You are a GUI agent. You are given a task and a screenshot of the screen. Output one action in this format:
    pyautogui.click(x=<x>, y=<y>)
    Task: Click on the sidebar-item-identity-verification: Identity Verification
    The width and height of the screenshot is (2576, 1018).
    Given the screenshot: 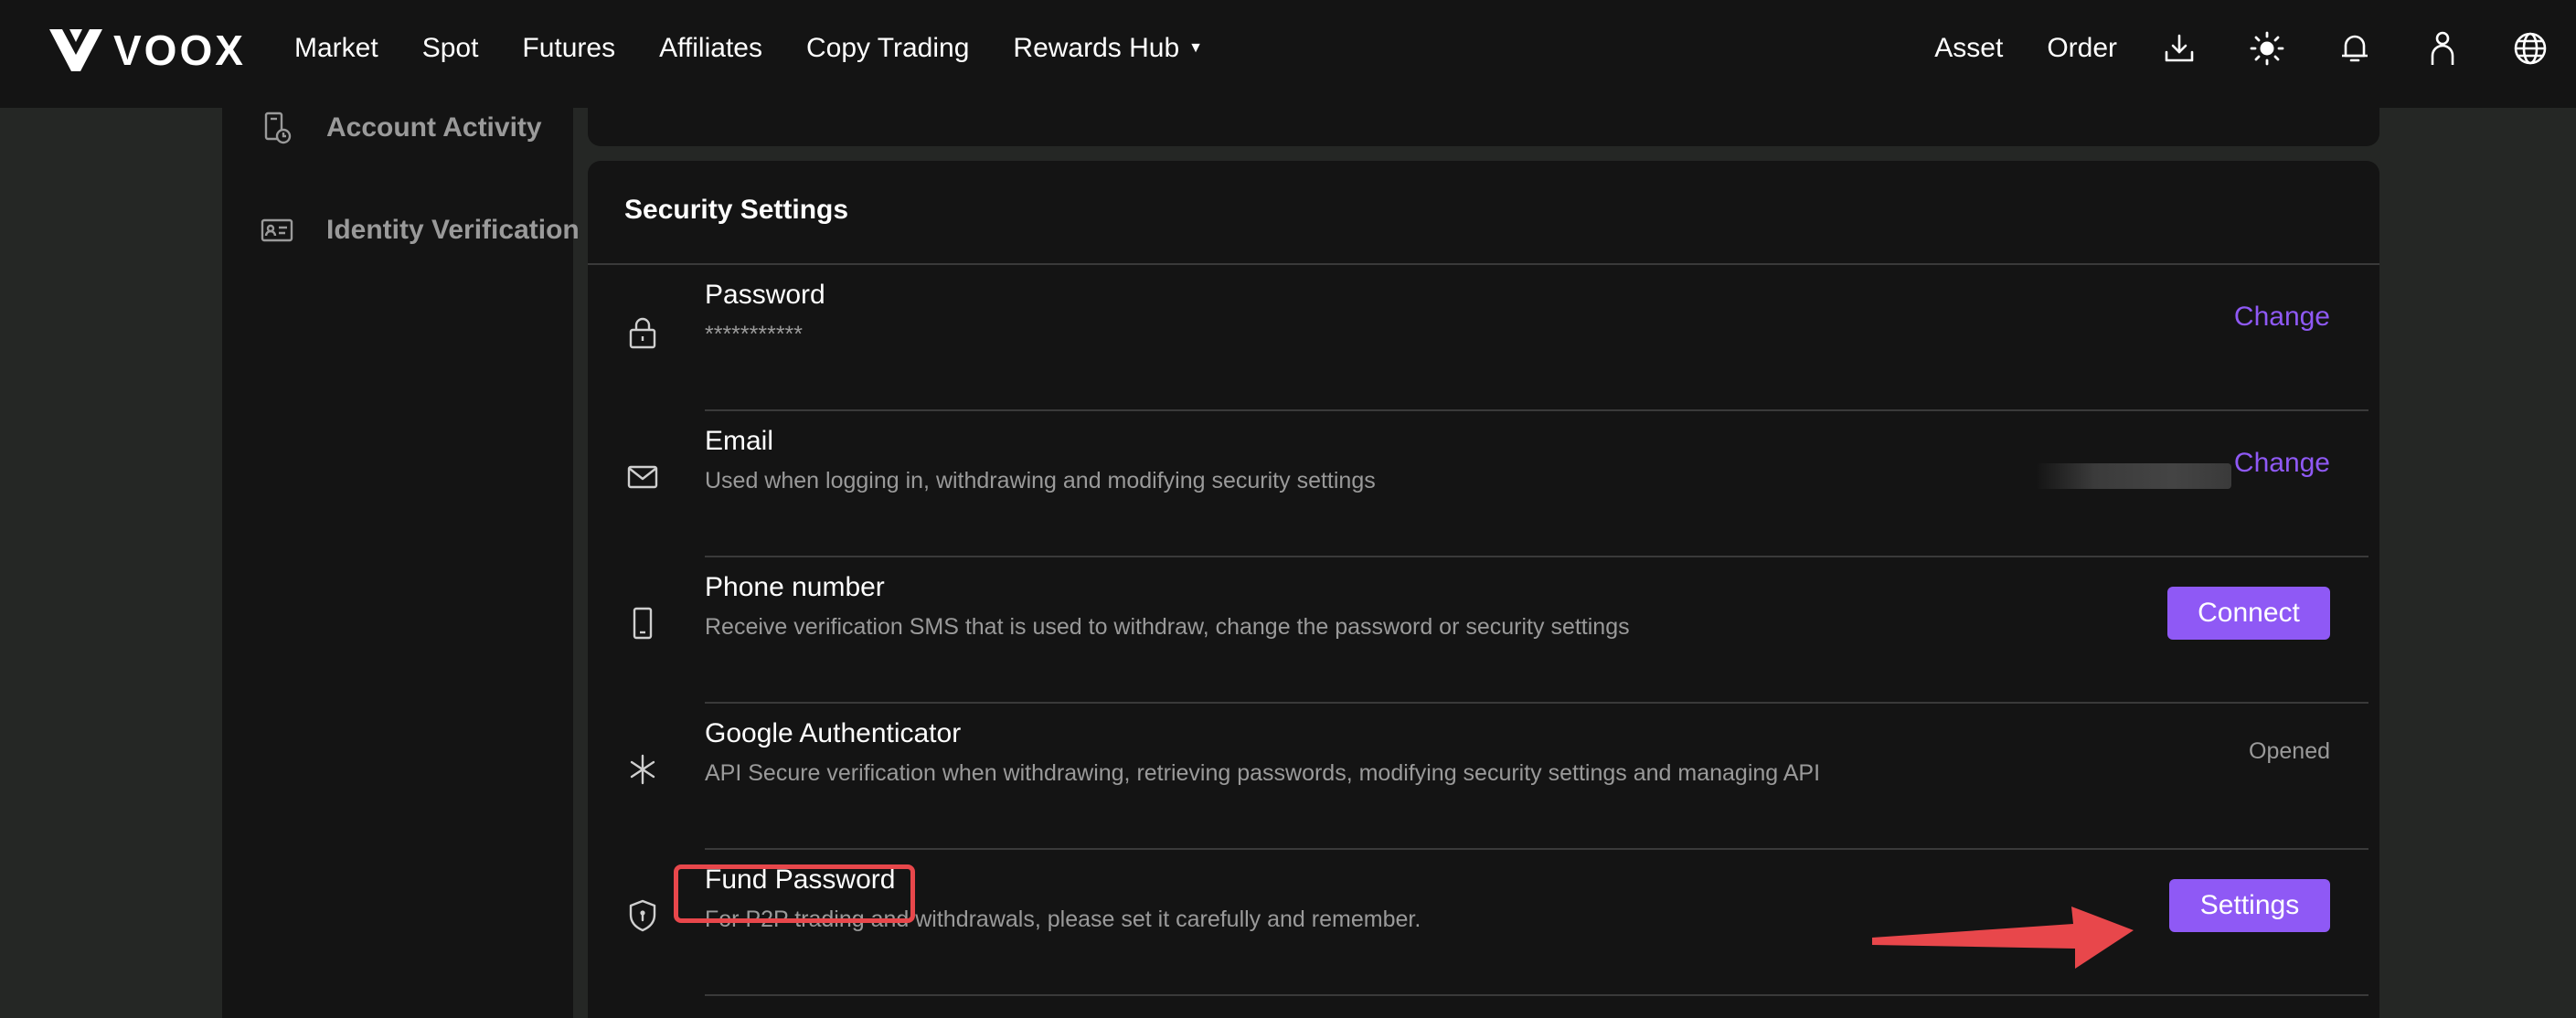 What is the action you would take?
    pyautogui.click(x=419, y=230)
    